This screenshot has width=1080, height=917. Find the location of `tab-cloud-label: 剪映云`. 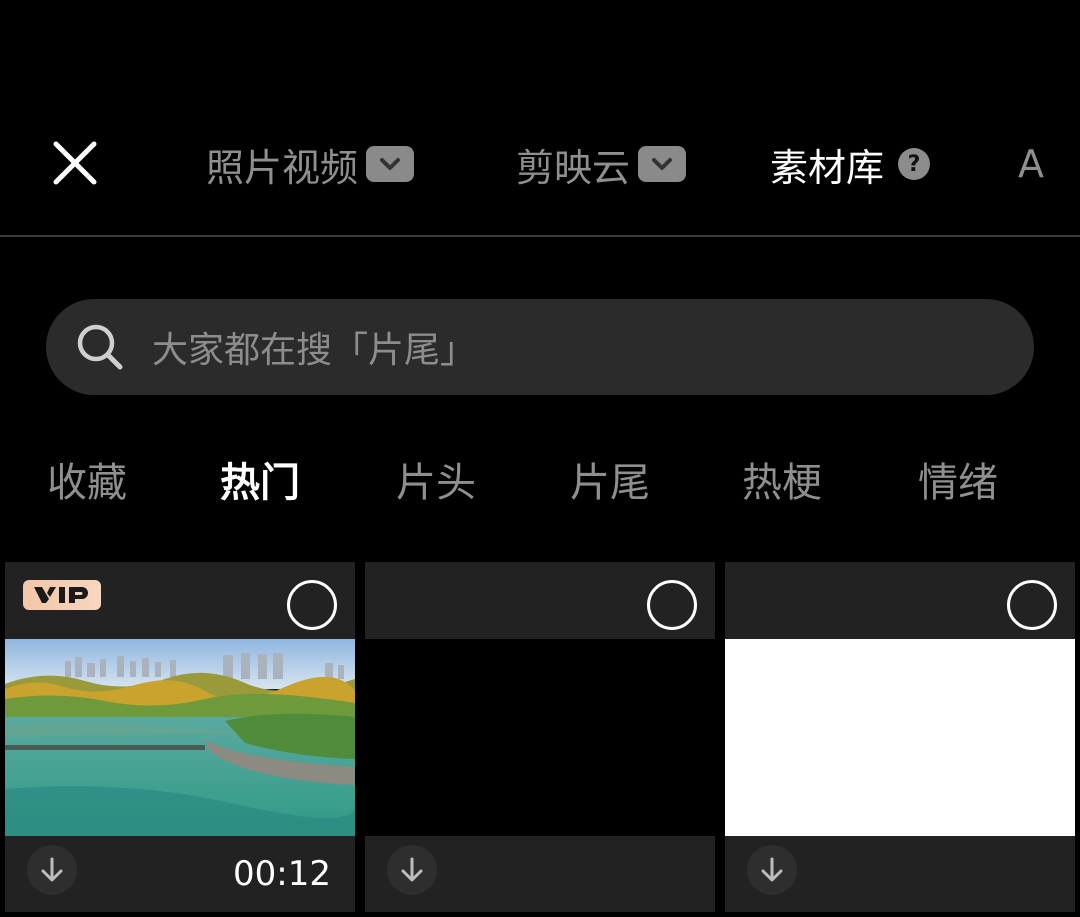

tab-cloud-label: 剪映云 is located at coordinates (573, 167).